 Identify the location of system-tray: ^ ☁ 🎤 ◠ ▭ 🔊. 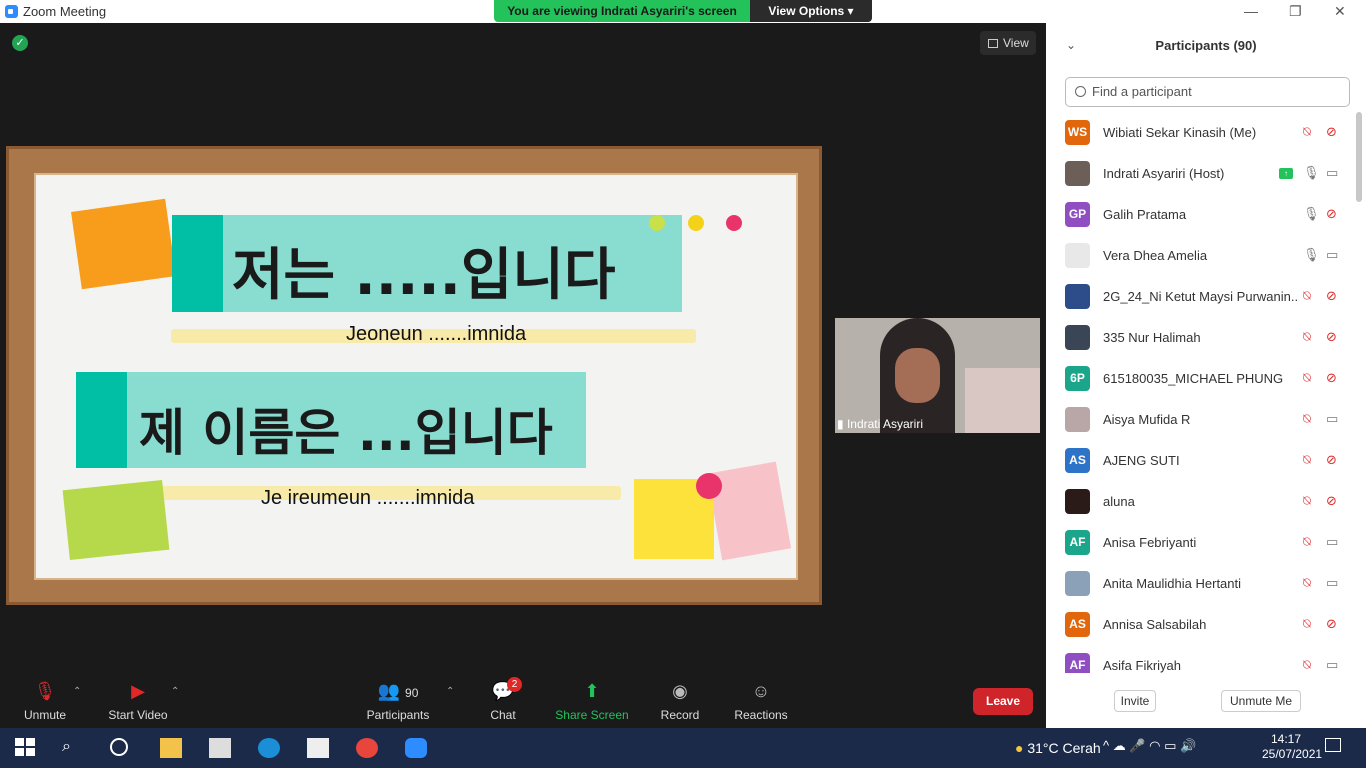
(1149, 746).